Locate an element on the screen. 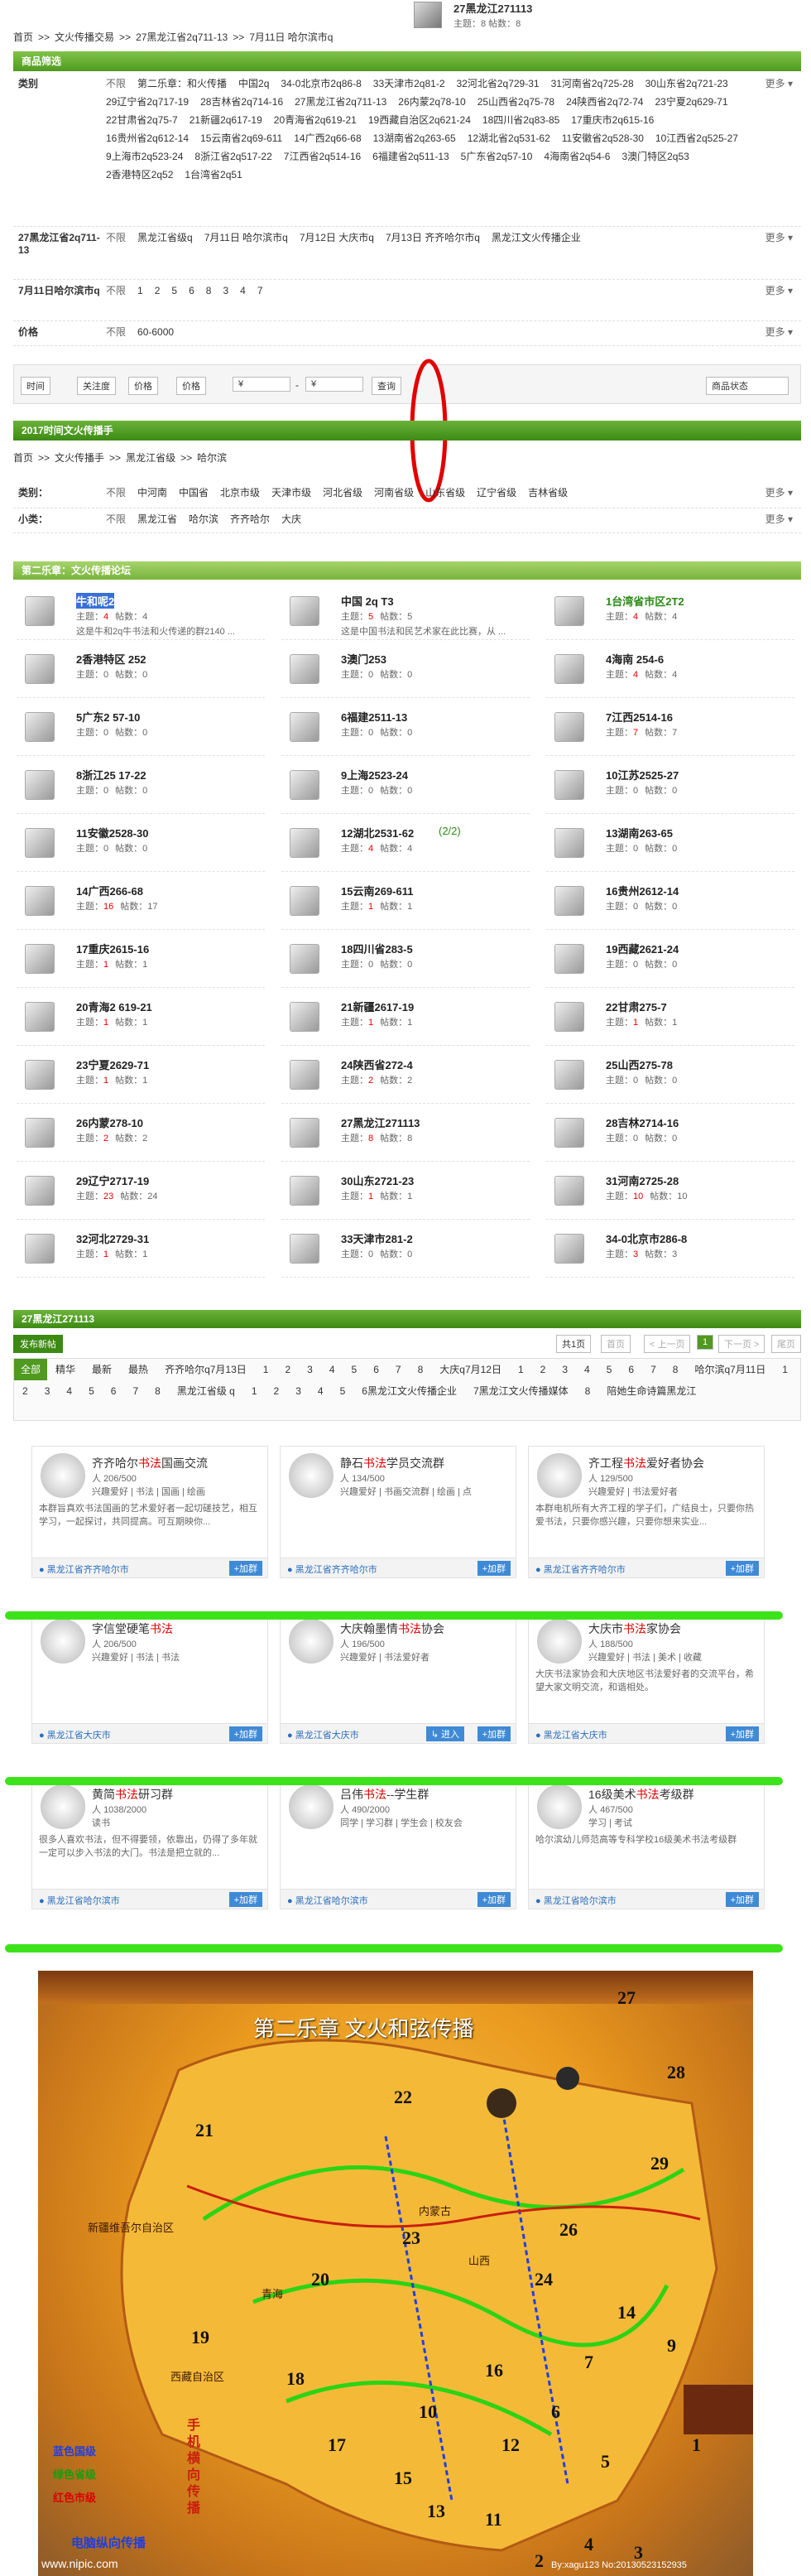 The image size is (811, 2576). filter-option: 1 is located at coordinates (140, 291).